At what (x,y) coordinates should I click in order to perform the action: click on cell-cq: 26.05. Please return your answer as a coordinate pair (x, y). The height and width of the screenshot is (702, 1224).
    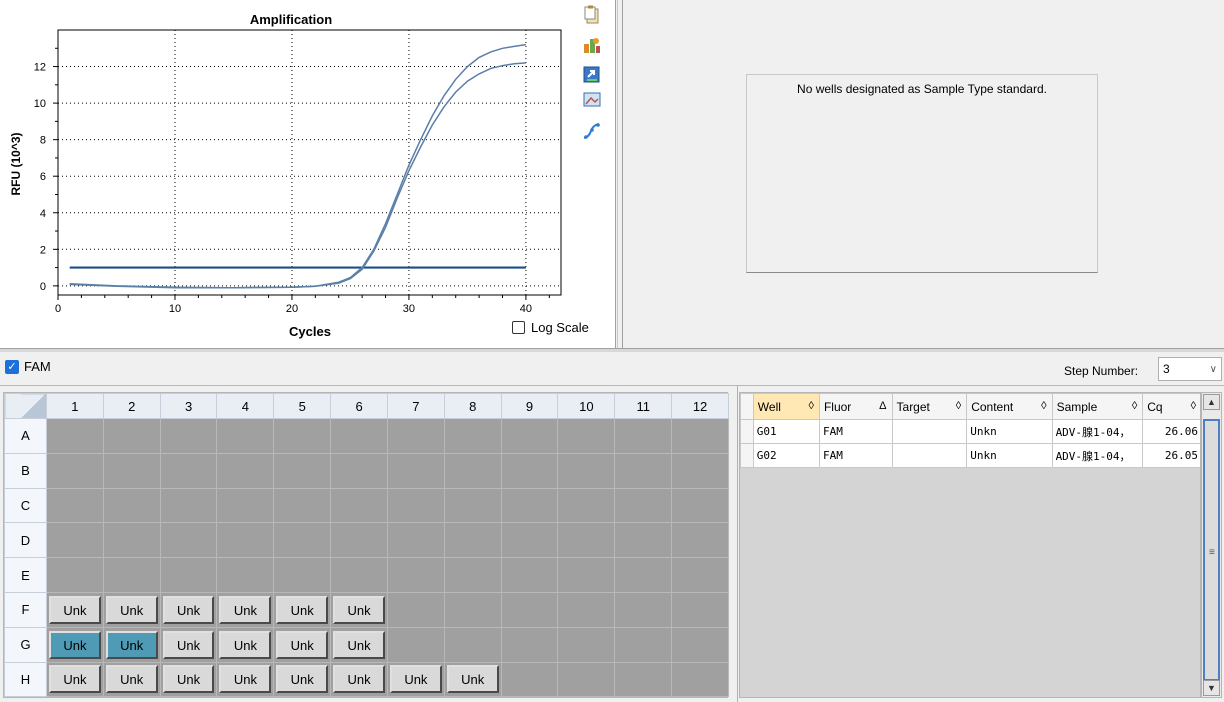
    Looking at the image, I should click on (1171, 455).